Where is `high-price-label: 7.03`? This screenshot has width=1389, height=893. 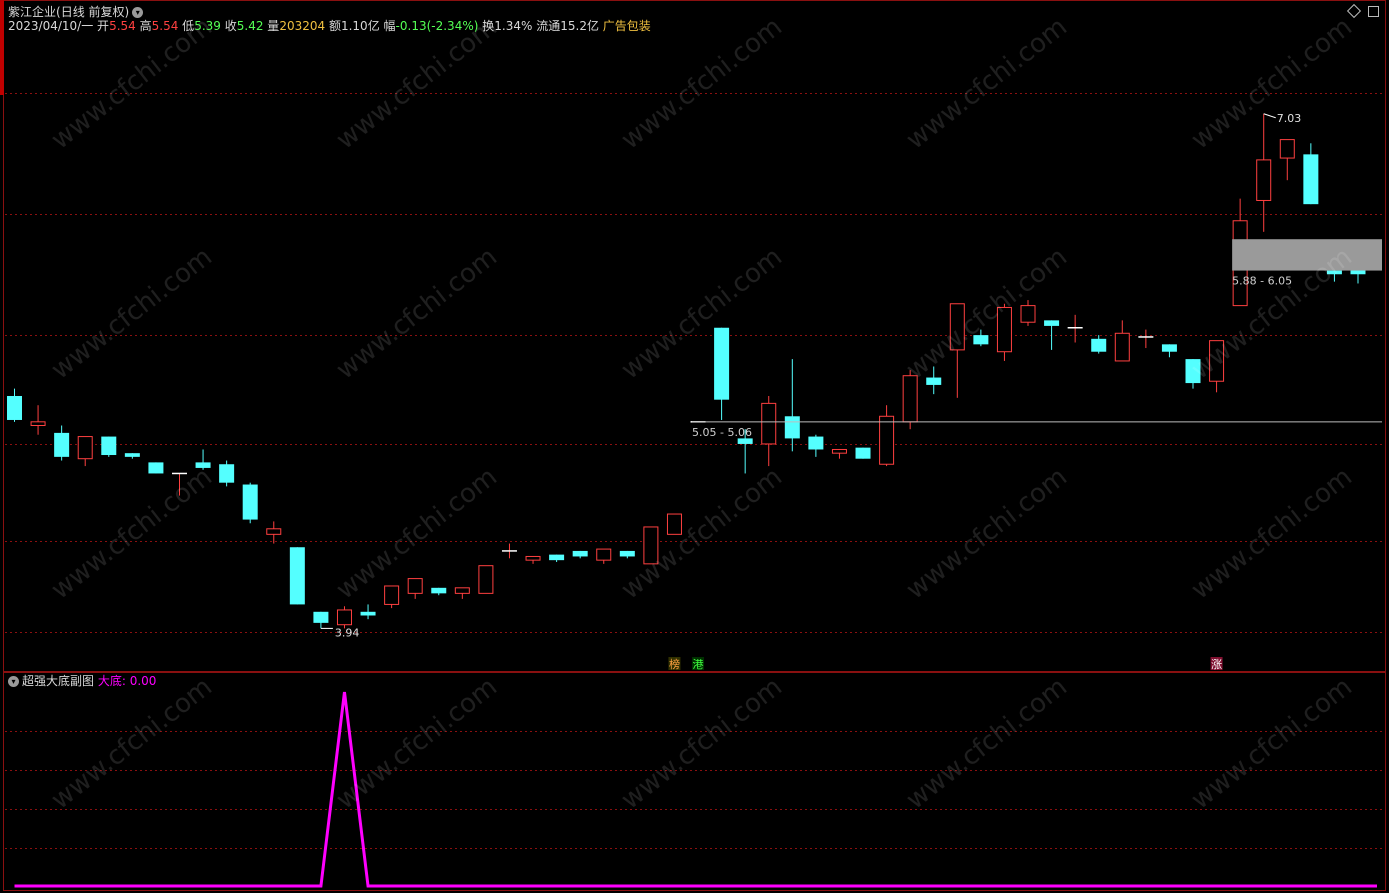 high-price-label: 7.03 is located at coordinates (1289, 118).